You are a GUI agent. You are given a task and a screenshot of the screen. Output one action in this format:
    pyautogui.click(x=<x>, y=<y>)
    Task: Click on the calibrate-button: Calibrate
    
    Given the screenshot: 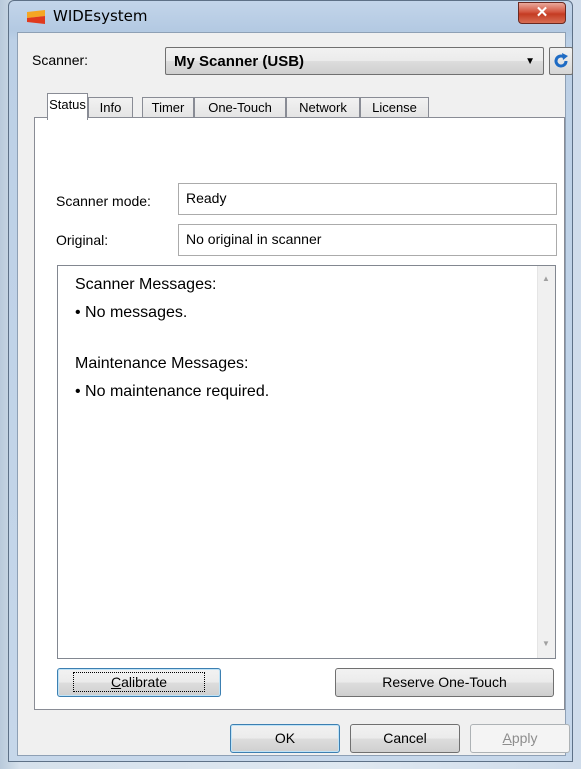 What is the action you would take?
    pyautogui.click(x=139, y=682)
    